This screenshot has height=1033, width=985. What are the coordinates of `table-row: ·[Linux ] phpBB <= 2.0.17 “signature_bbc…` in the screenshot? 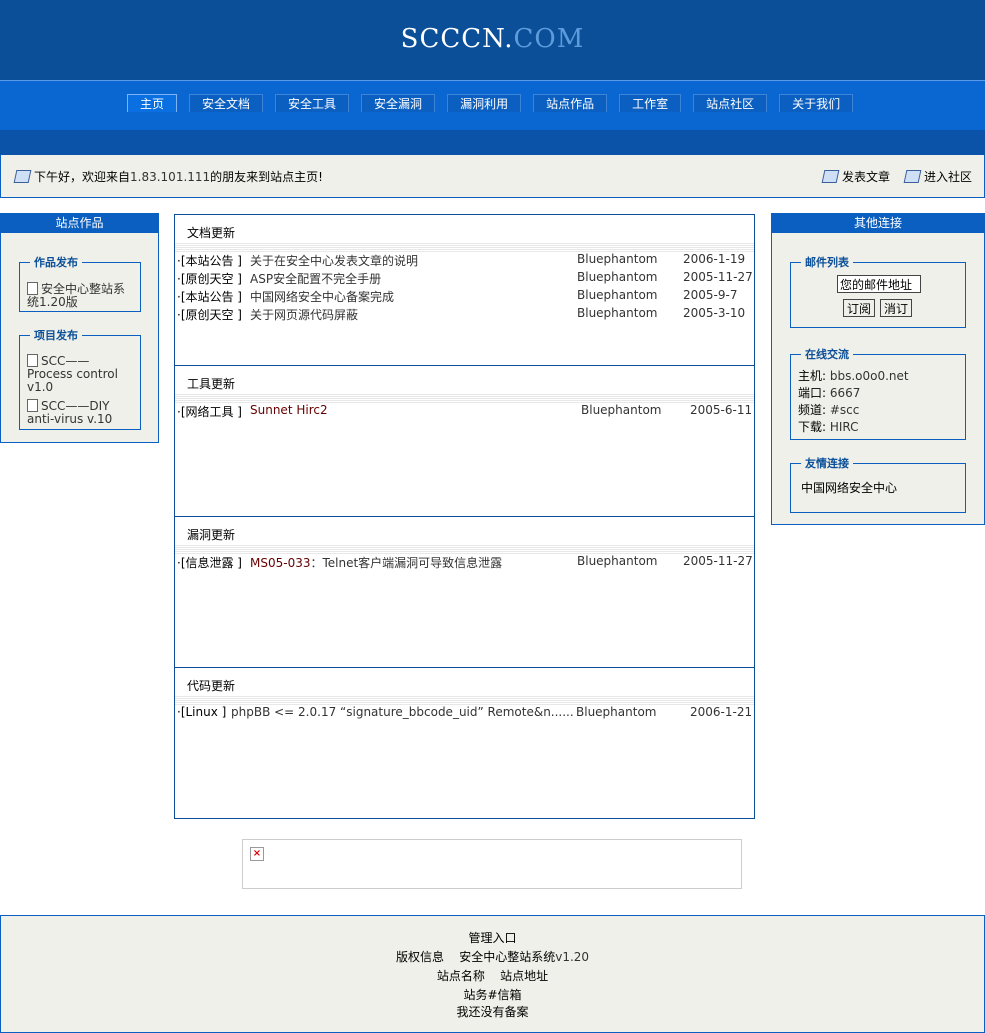 It's located at (464, 714).